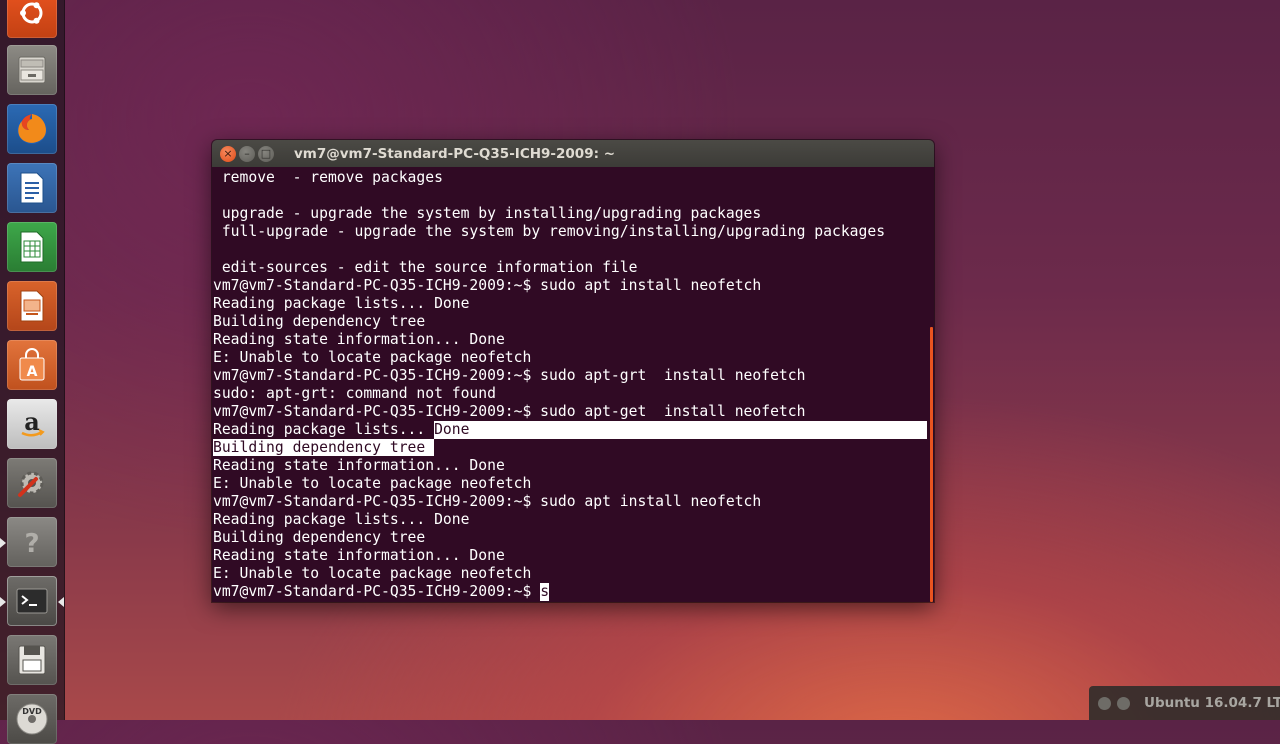 The width and height of the screenshot is (1280, 744). I want to click on terminal-prompt-line: vm7@vm7-Standard-PC-Q35-ICH9-2009:~$ s, so click(573, 592).